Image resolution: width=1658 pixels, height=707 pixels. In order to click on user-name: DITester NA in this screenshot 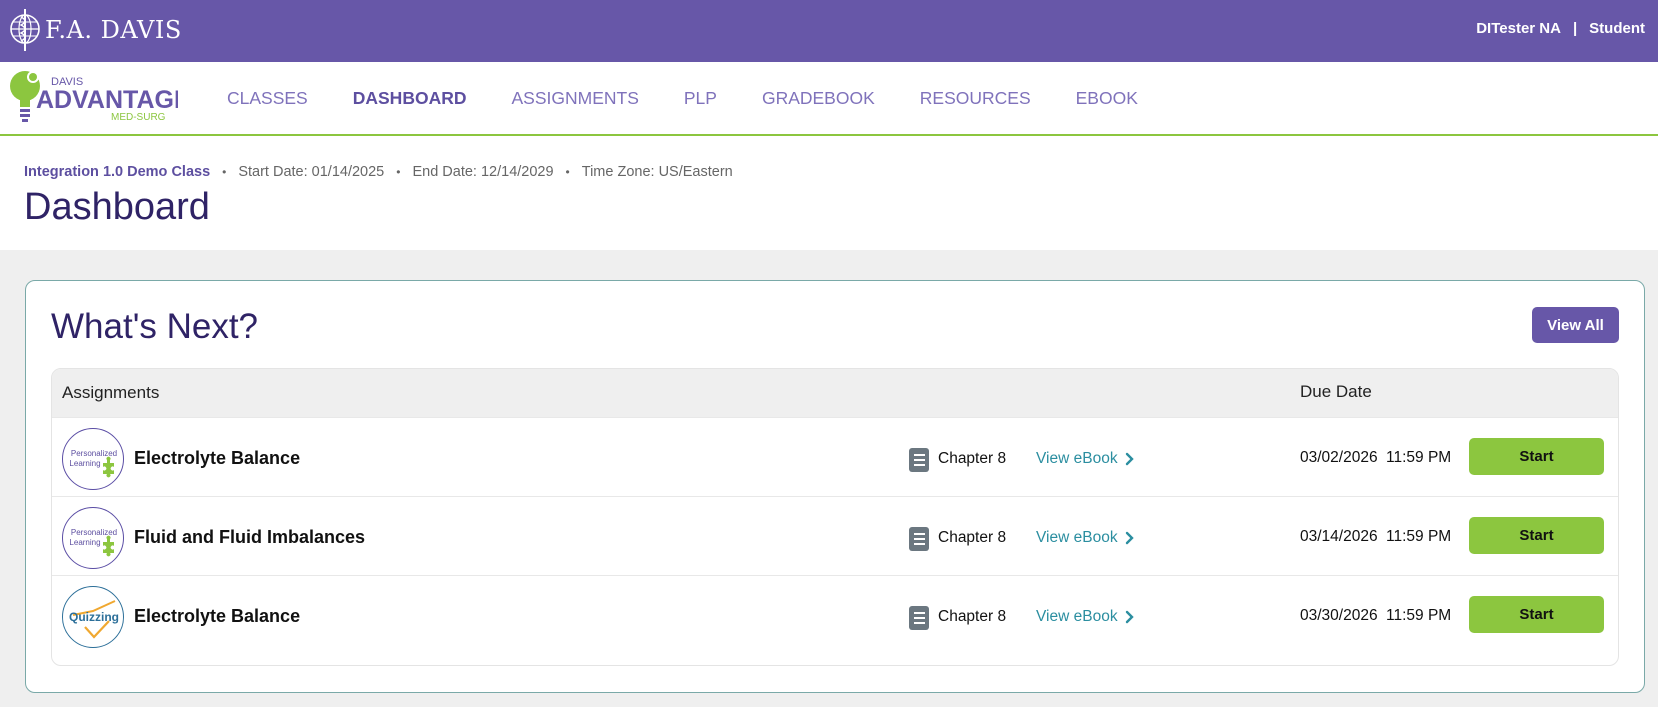, I will do `click(1518, 28)`.